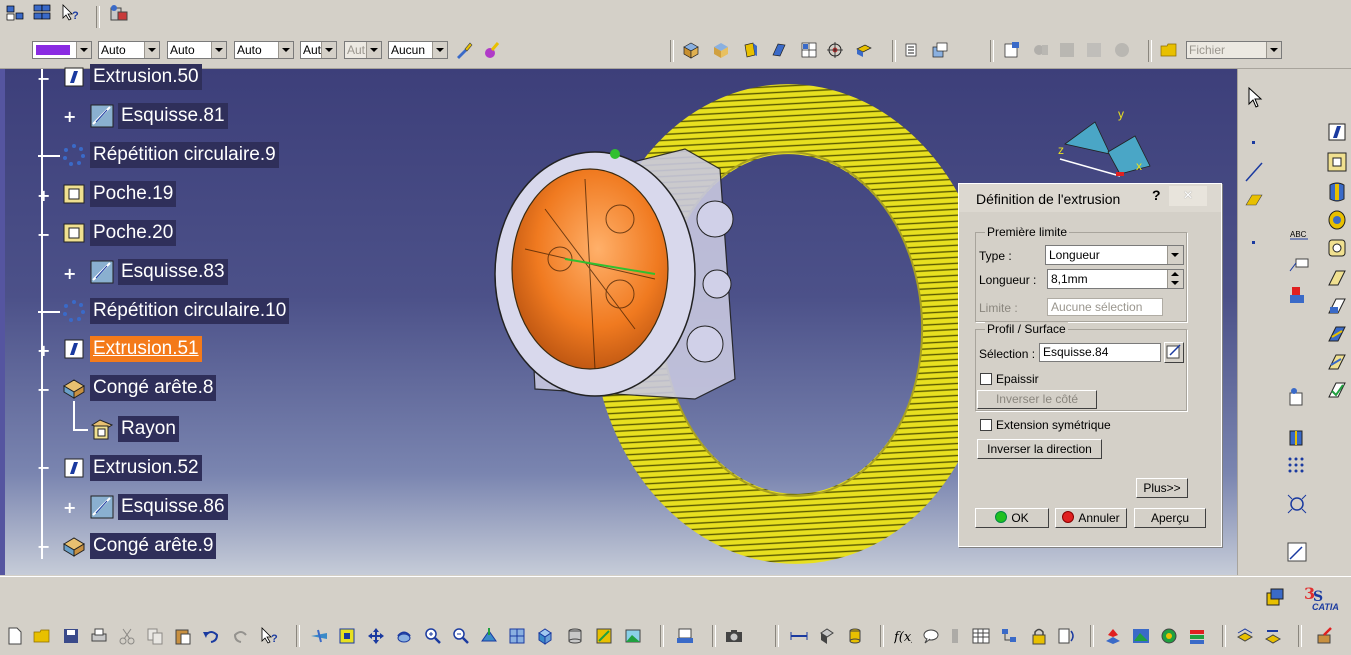  I want to click on groove-tool-icon, so click(1337, 248).